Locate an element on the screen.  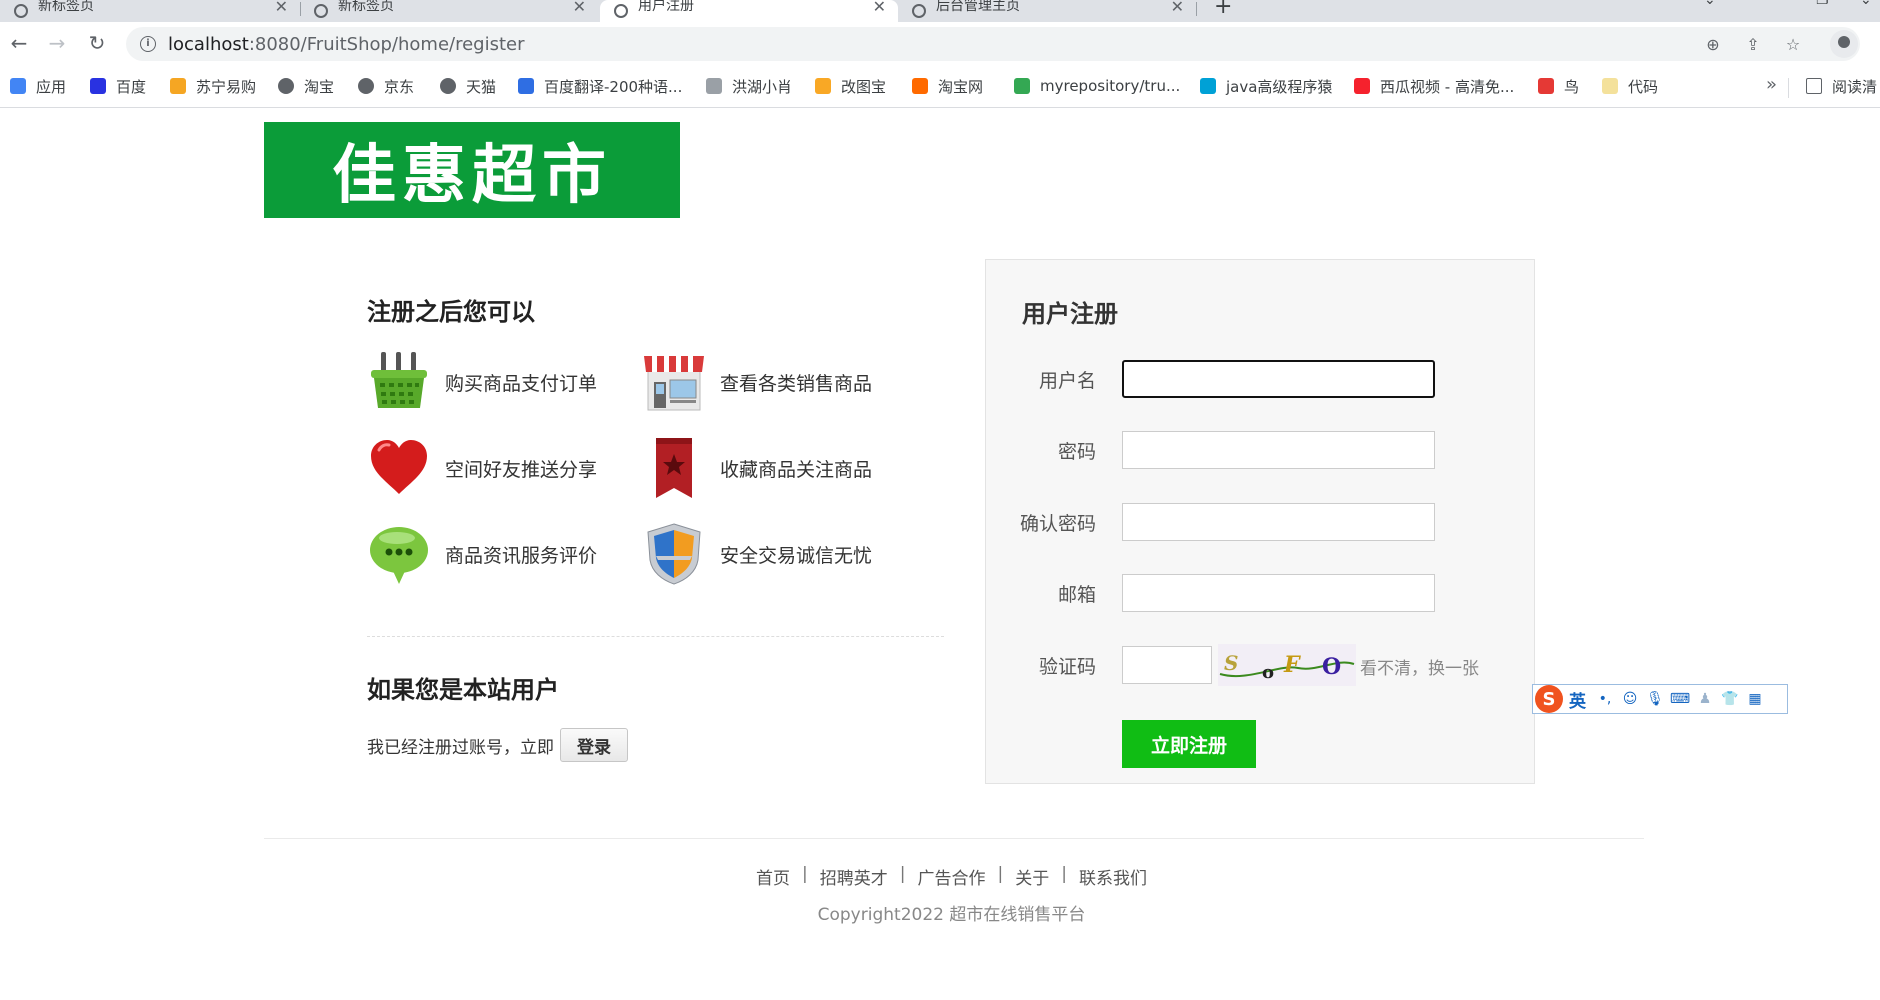
ime-toolbar: S 英 •, ☺ 🎙 ⌨ ♟ 👕 ▦ is located at coordinates (1660, 699).